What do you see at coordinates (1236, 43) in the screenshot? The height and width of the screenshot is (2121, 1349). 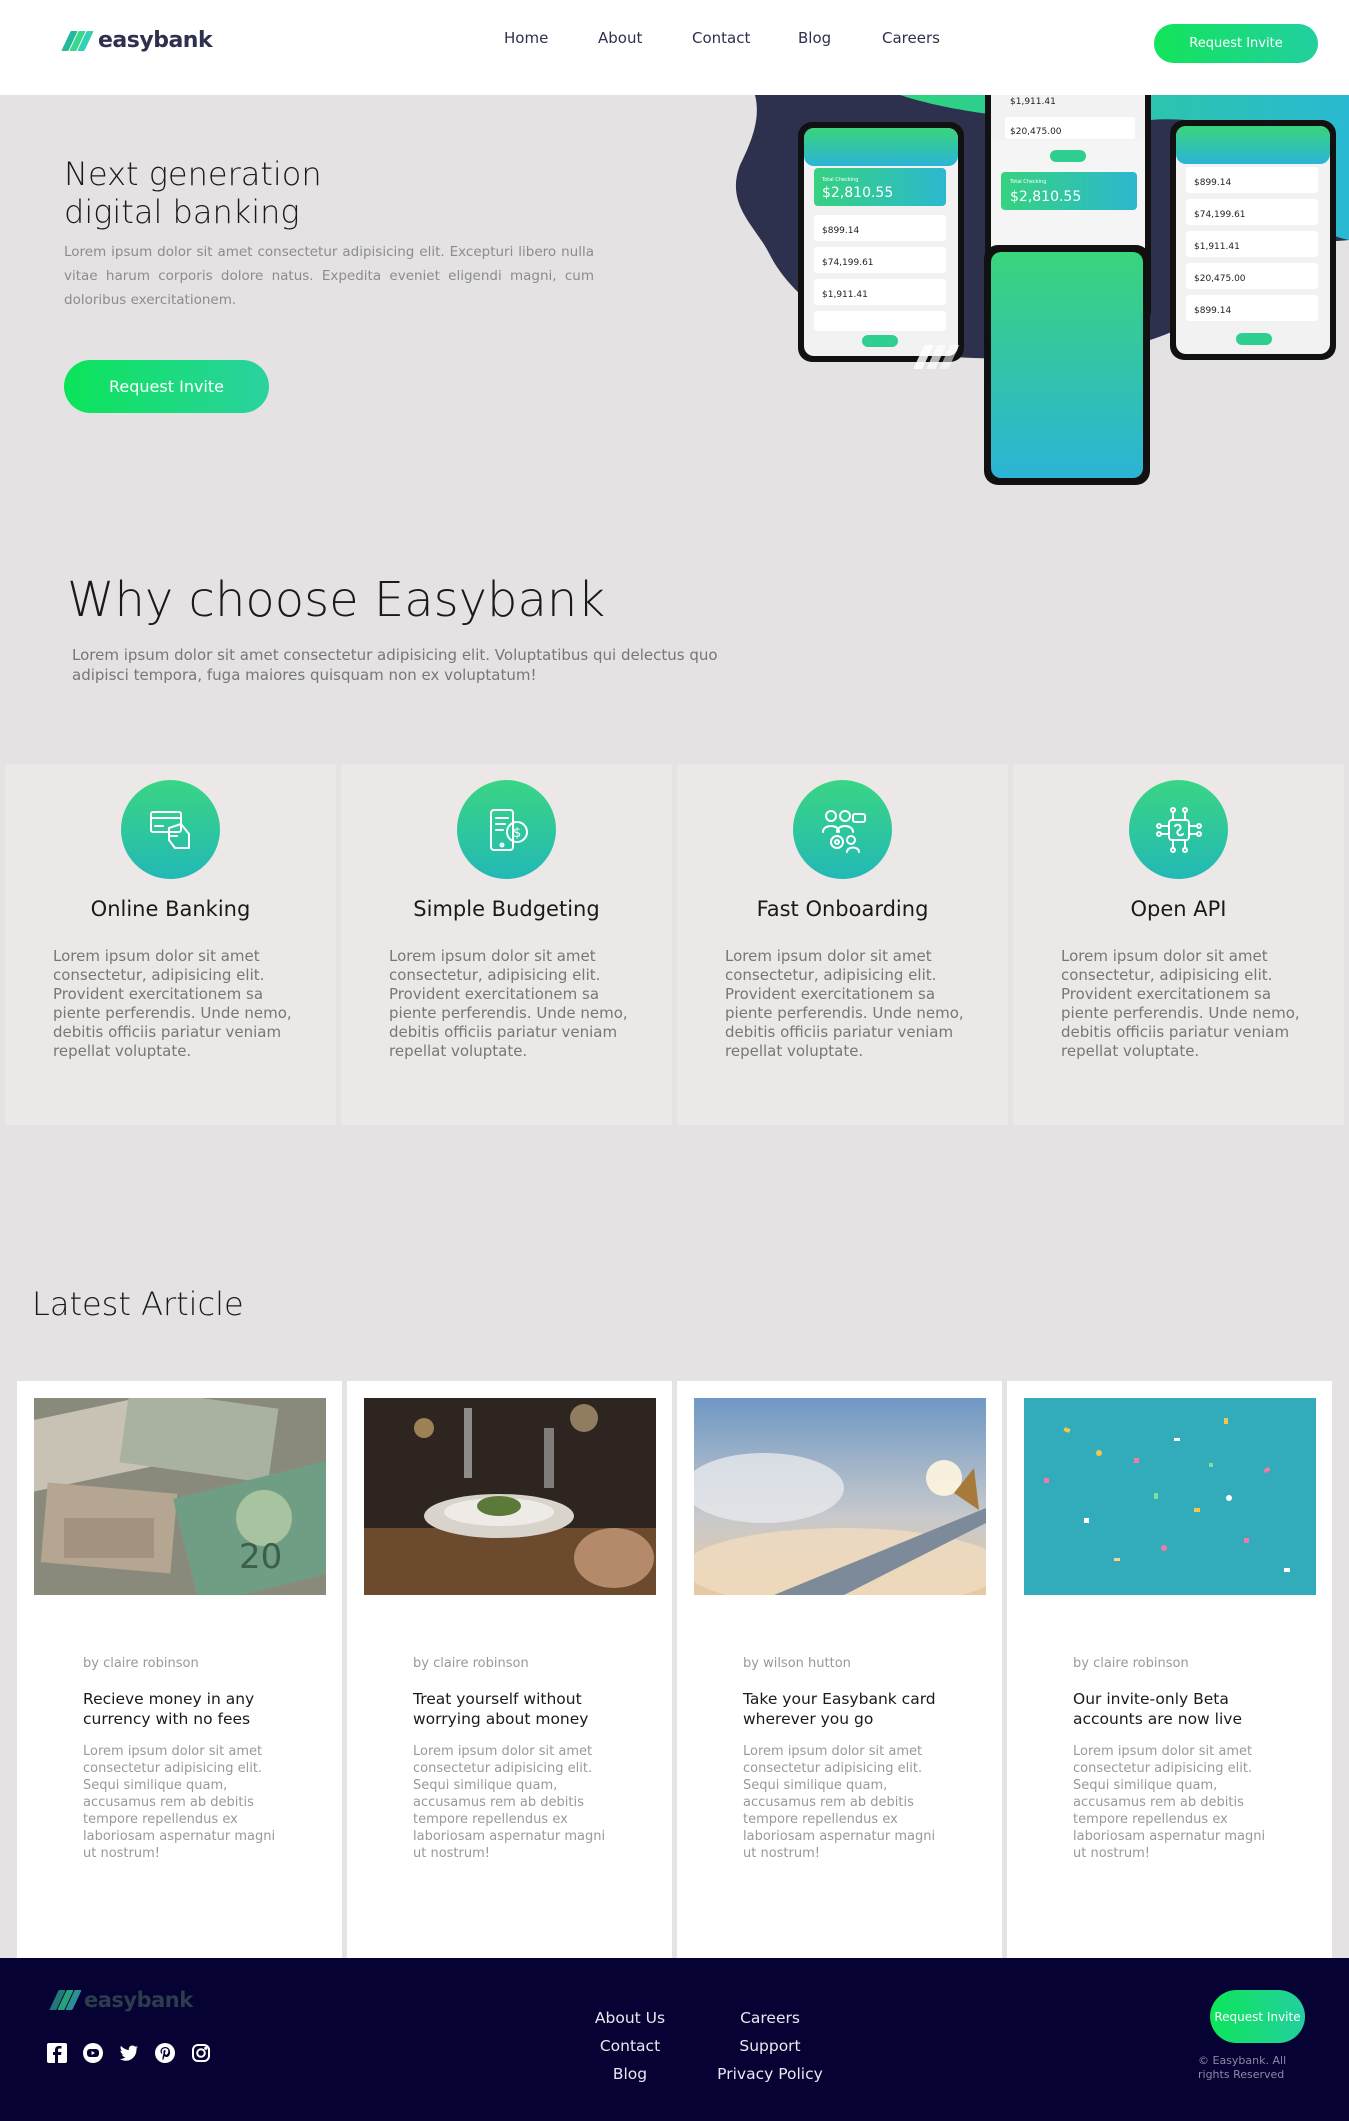 I see `request-invite-button: Request Invite` at bounding box center [1236, 43].